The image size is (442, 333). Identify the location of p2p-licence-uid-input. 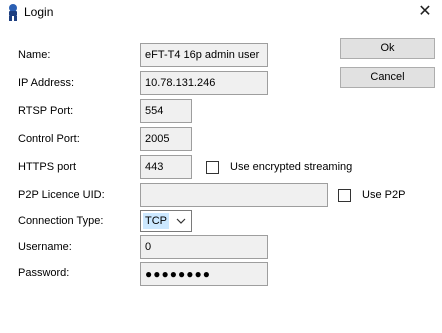
(234, 195).